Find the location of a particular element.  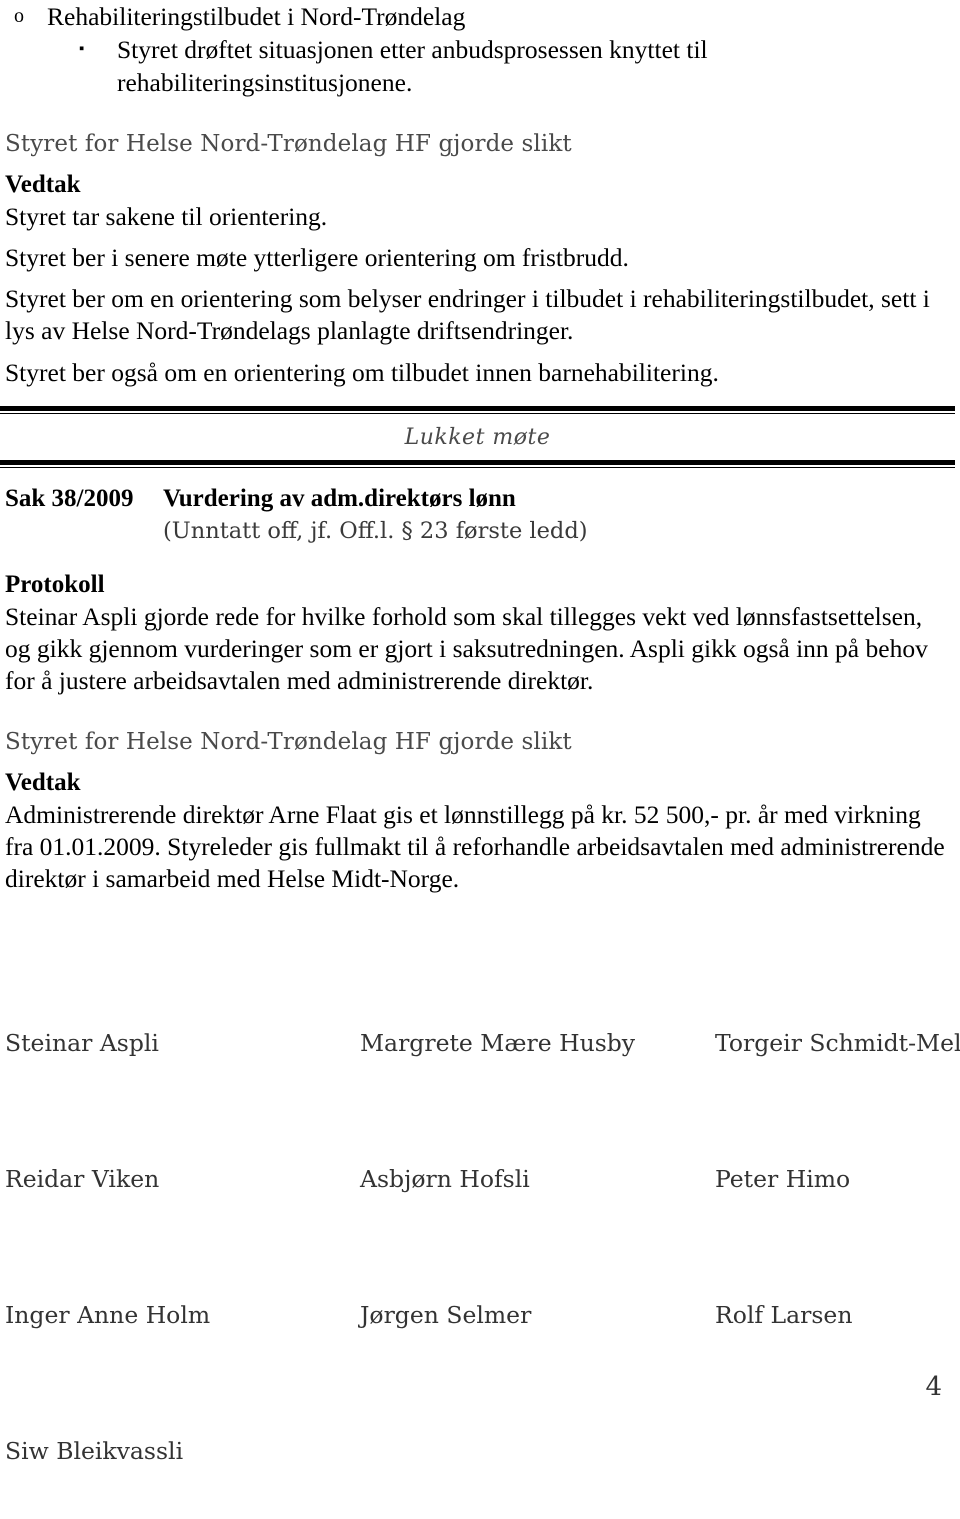

signature-name: Siw Bleikvassli is located at coordinates (94, 1451).